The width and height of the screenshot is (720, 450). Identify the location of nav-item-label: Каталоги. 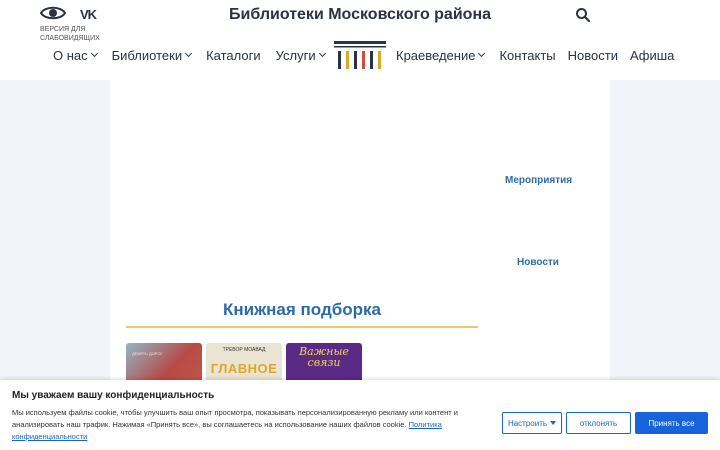
(233, 55).